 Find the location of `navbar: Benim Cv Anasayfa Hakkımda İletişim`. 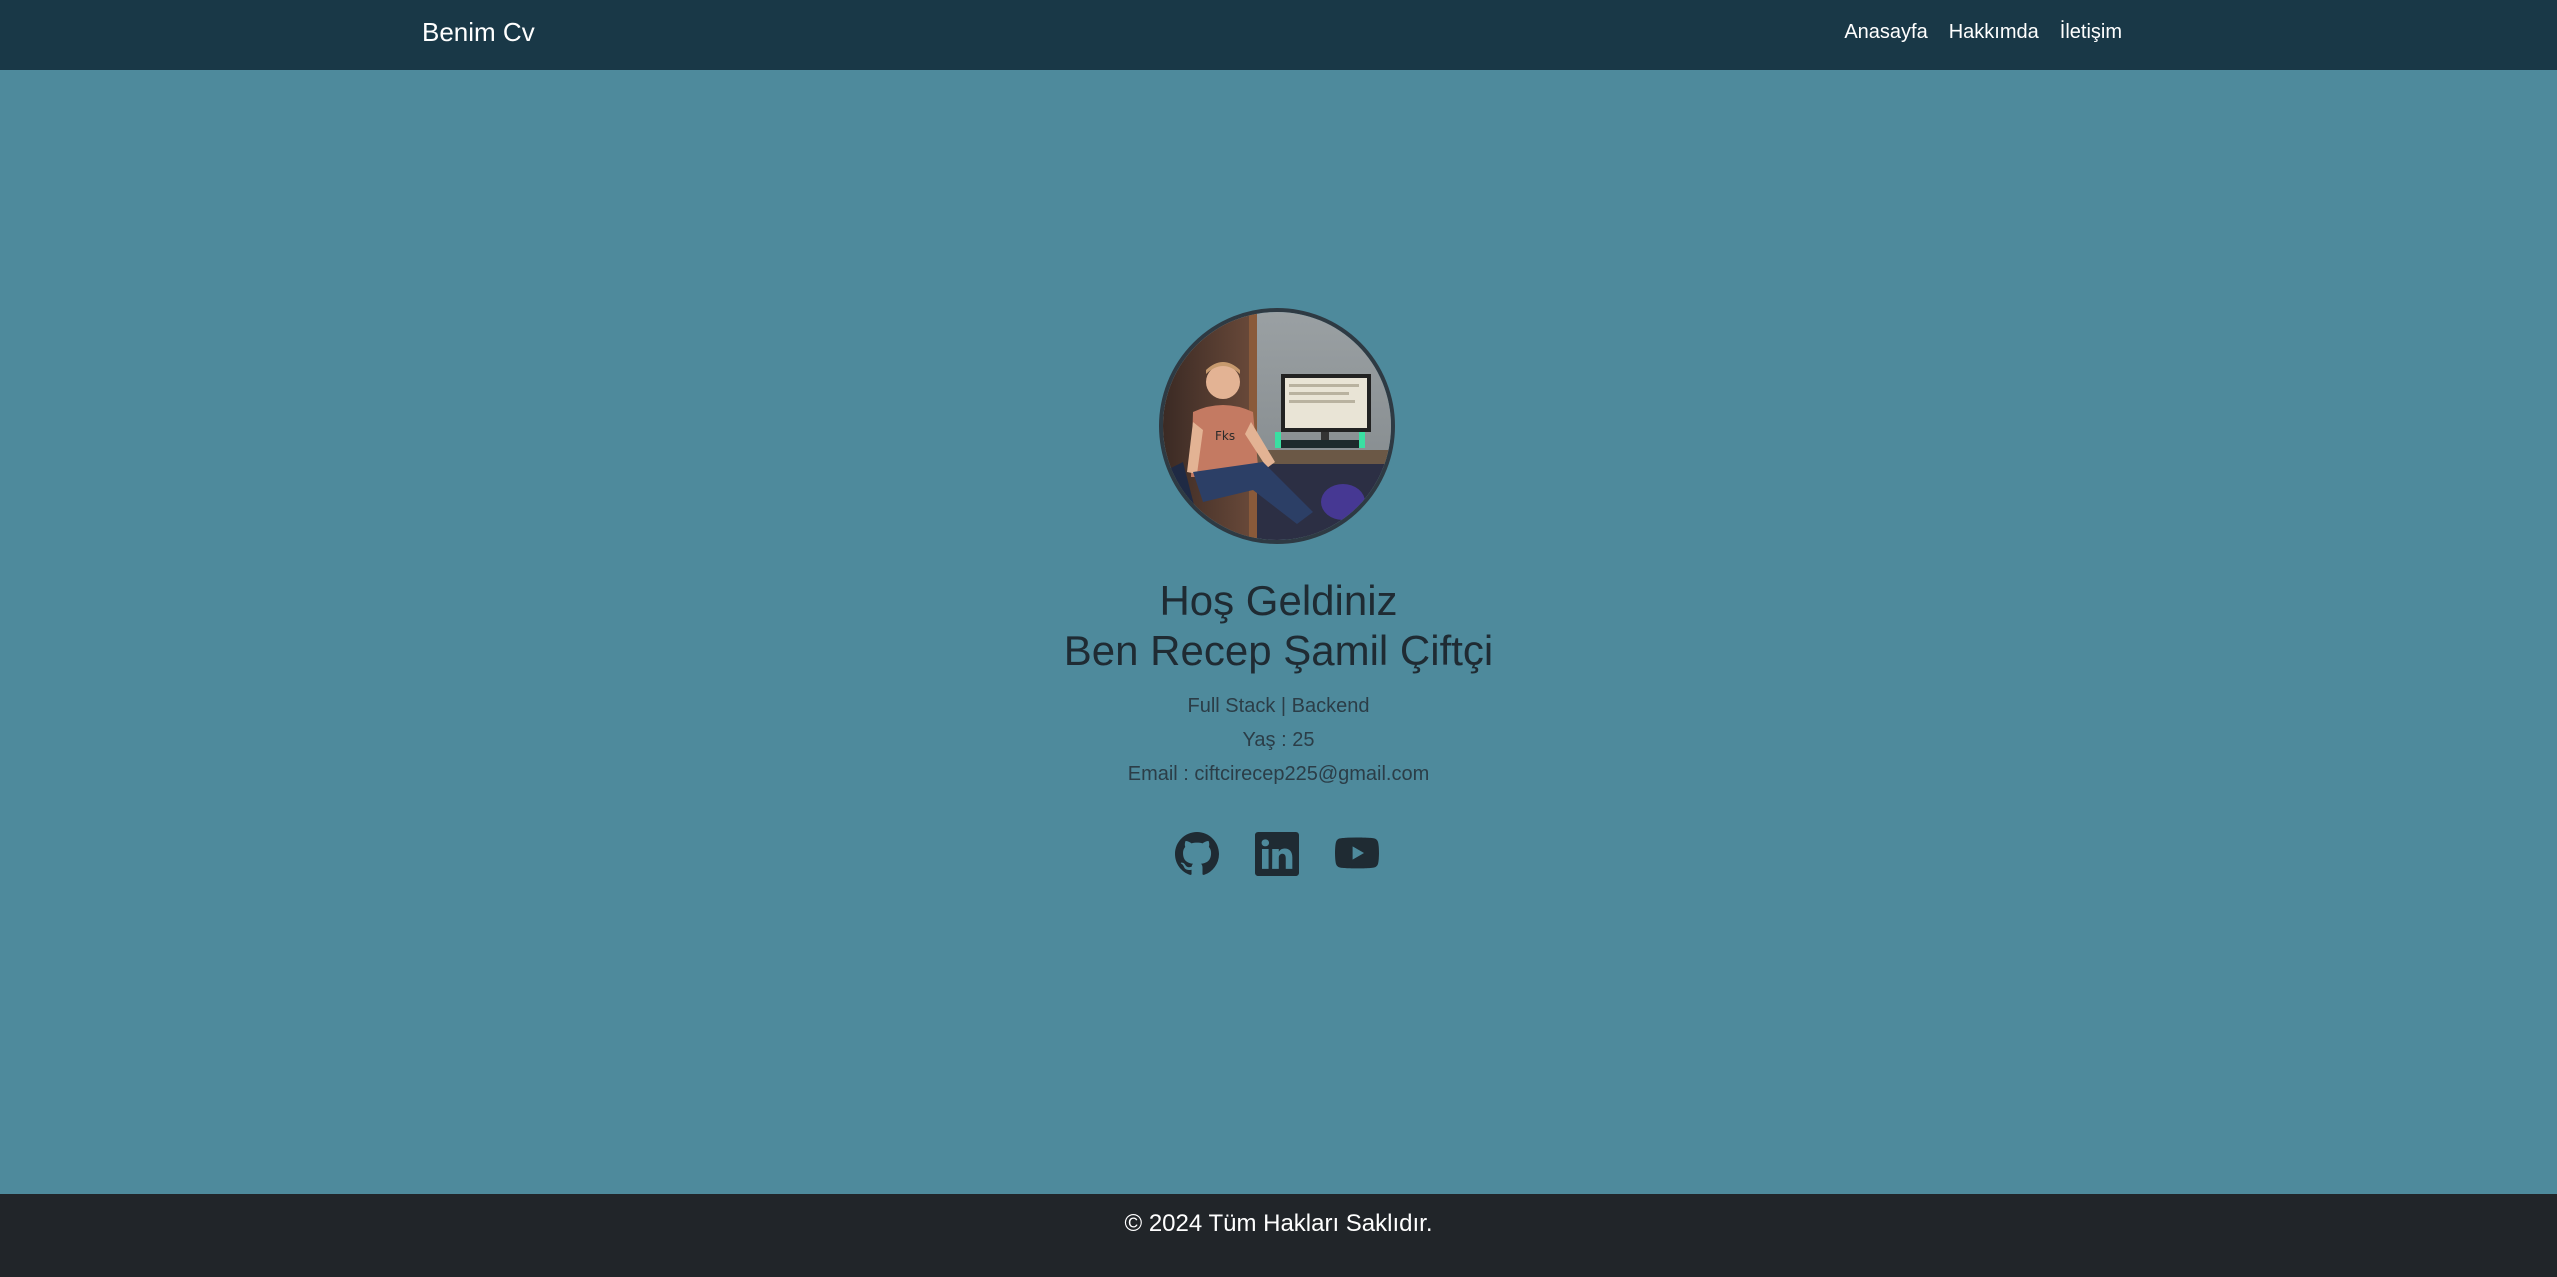

navbar: Benim Cv Anasayfa Hakkımda İletişim is located at coordinates (1278, 35).